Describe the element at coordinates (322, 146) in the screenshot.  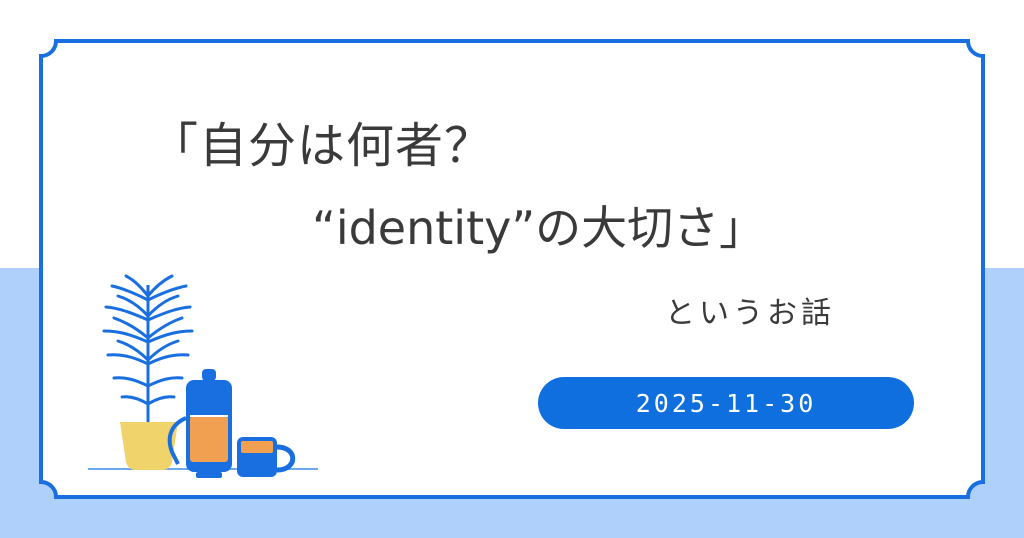
I see `title-line-1: 「自分は何者？` at that location.